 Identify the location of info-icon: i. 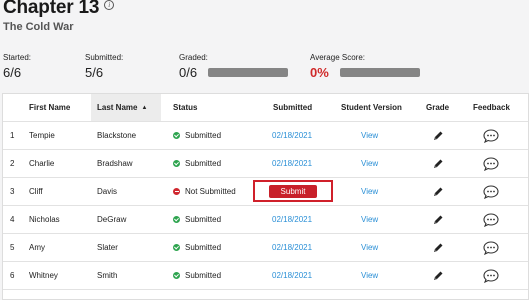
(109, 5).